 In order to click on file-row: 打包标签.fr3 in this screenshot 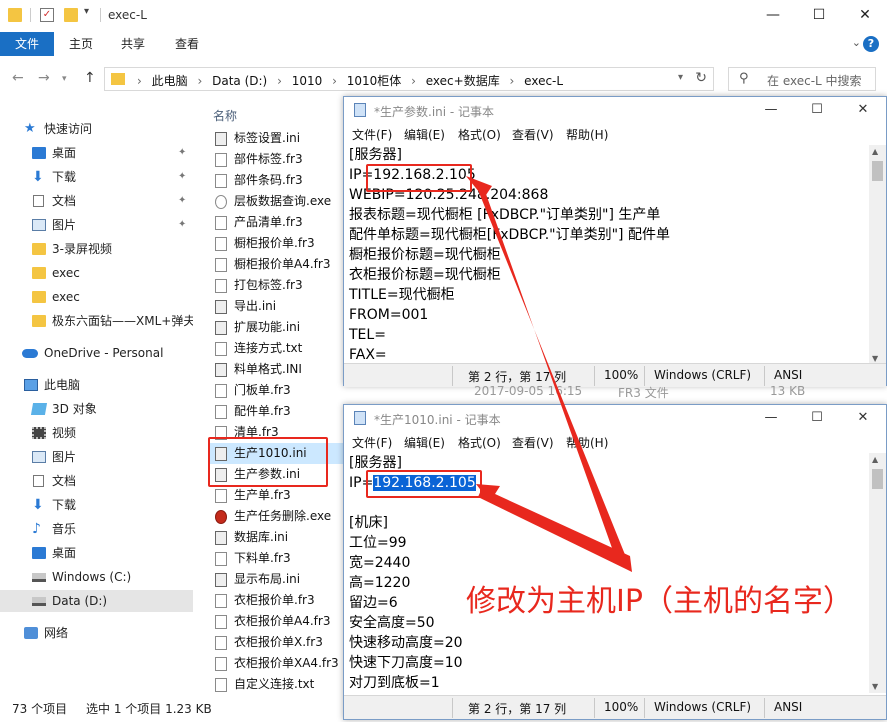, I will do `click(278, 285)`.